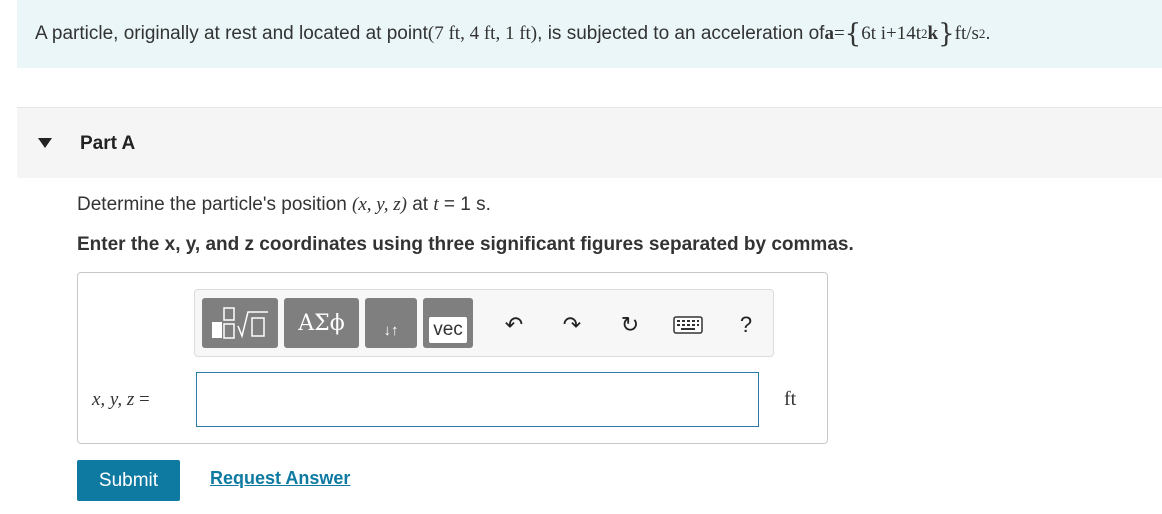  What do you see at coordinates (790, 399) in the screenshot?
I see `unit-label: ft` at bounding box center [790, 399].